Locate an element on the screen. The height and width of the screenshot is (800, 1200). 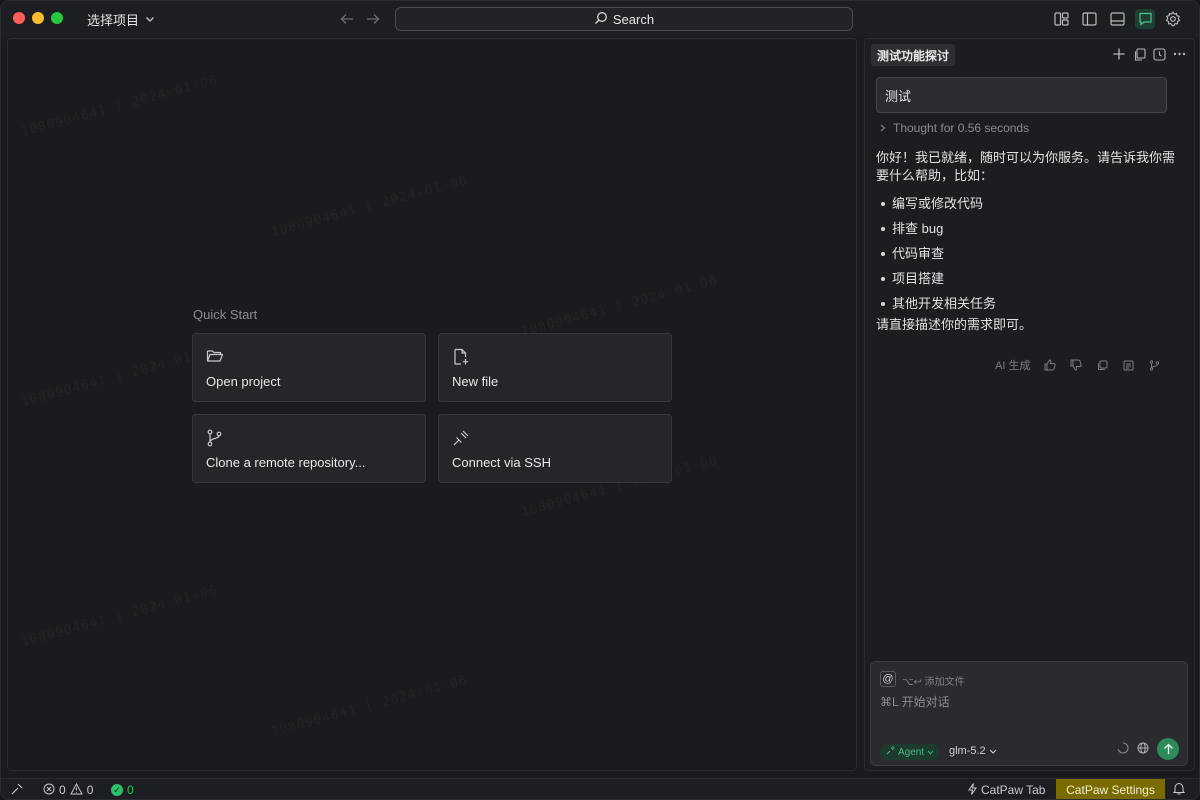
warning-count: 0 is located at coordinates (90, 790).